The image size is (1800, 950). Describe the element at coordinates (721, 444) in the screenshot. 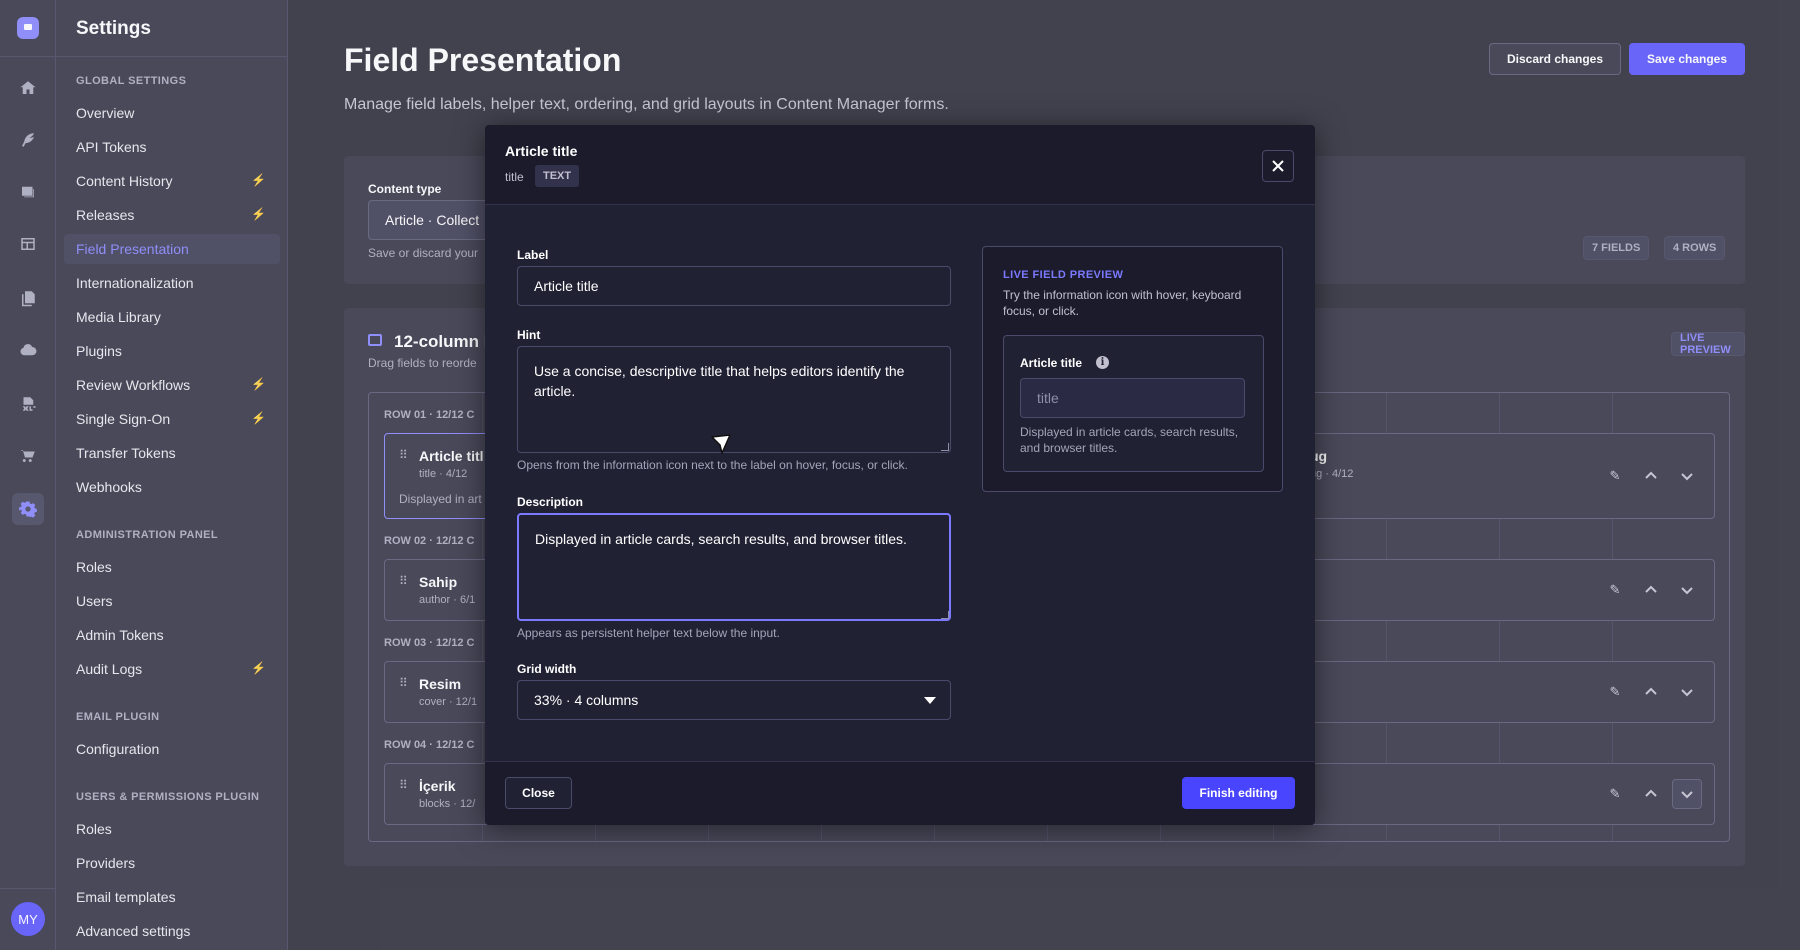

I see `mouse-cursor-icon` at that location.